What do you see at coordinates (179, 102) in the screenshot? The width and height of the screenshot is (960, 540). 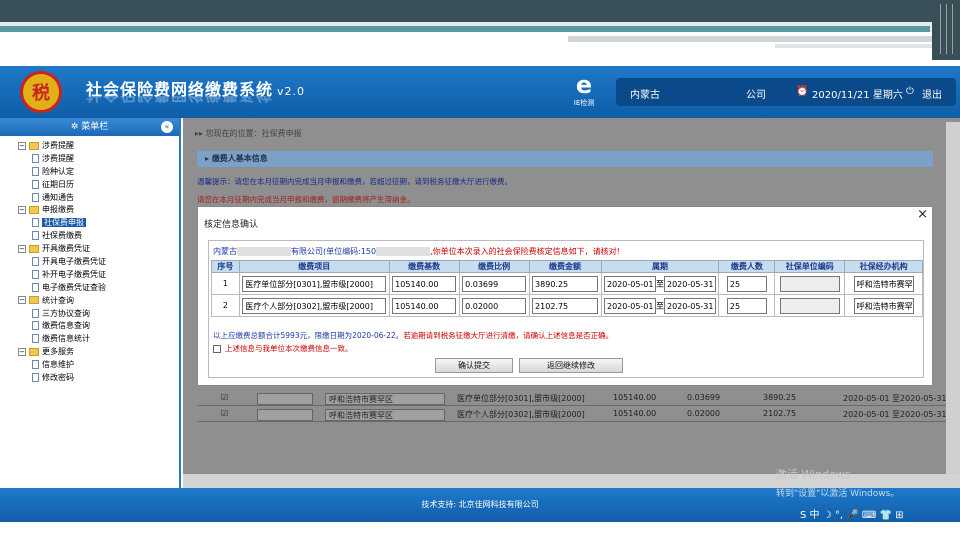 I see `app-title-reflection: 社会保险费网络缴费系统` at bounding box center [179, 102].